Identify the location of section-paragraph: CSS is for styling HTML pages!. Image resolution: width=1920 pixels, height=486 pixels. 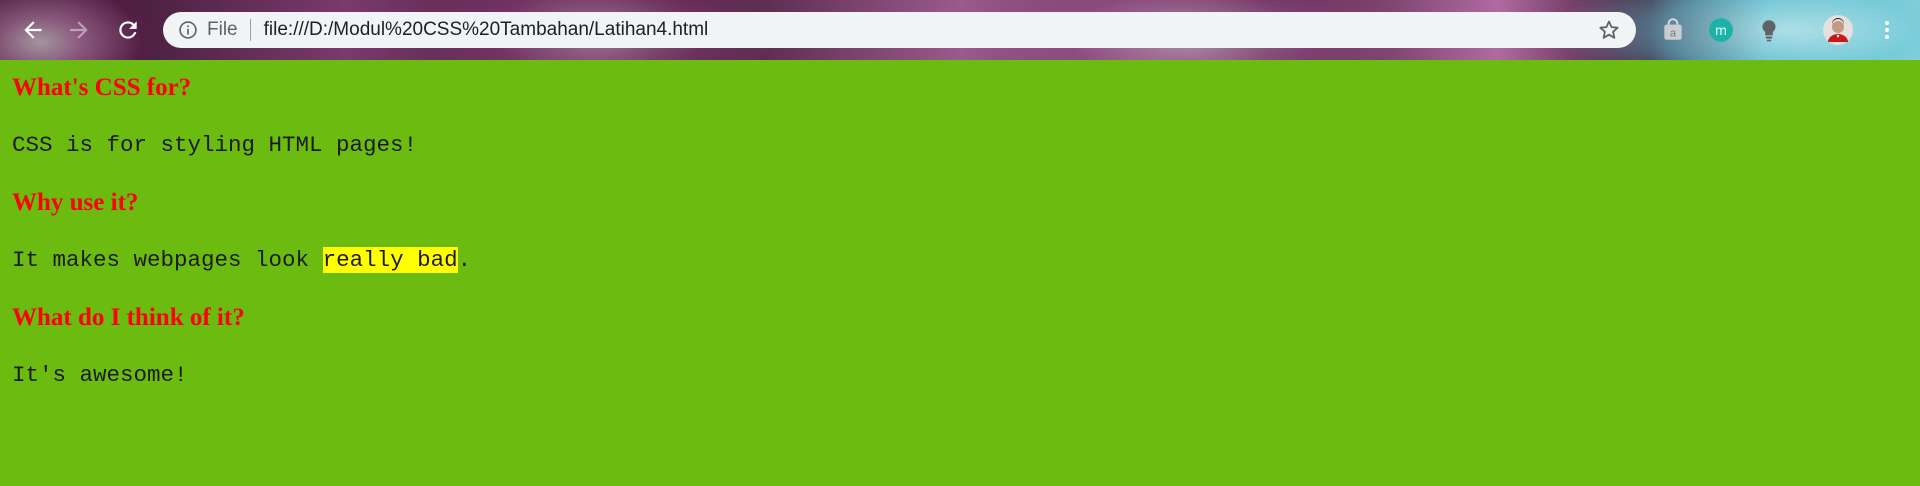
(215, 145).